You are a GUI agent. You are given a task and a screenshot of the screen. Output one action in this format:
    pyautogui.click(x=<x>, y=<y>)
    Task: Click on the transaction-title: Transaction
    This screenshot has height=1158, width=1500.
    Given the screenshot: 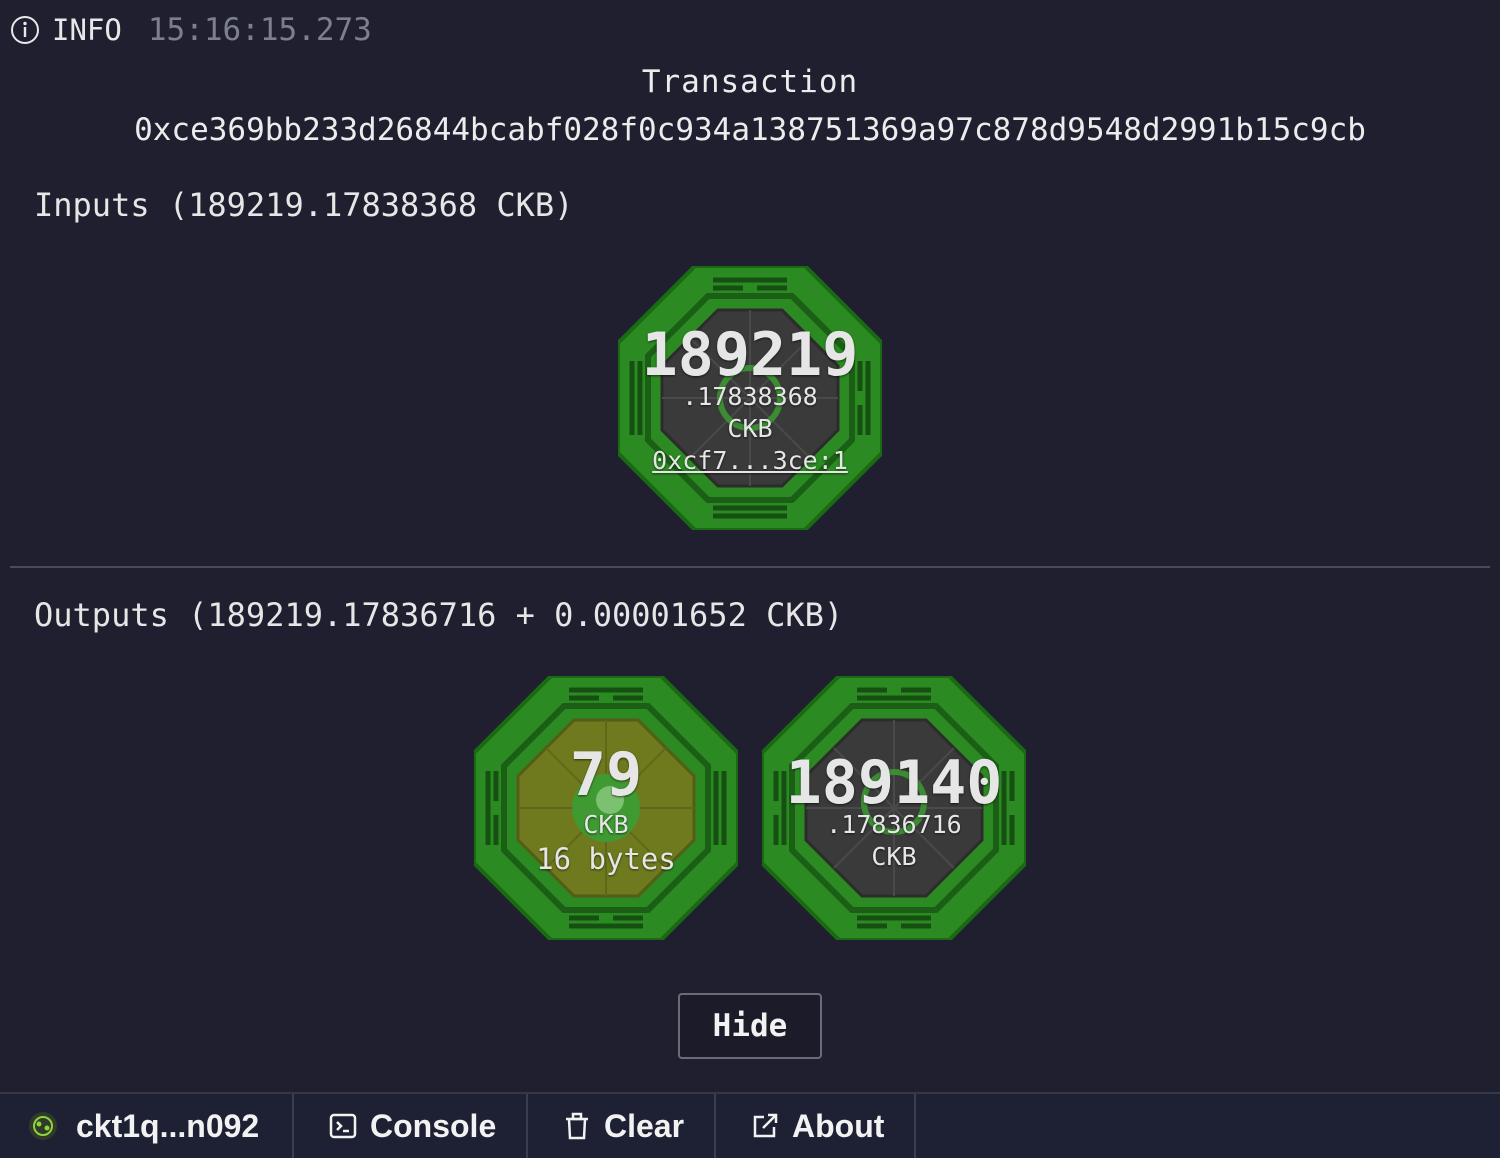 What is the action you would take?
    pyautogui.click(x=750, y=82)
    